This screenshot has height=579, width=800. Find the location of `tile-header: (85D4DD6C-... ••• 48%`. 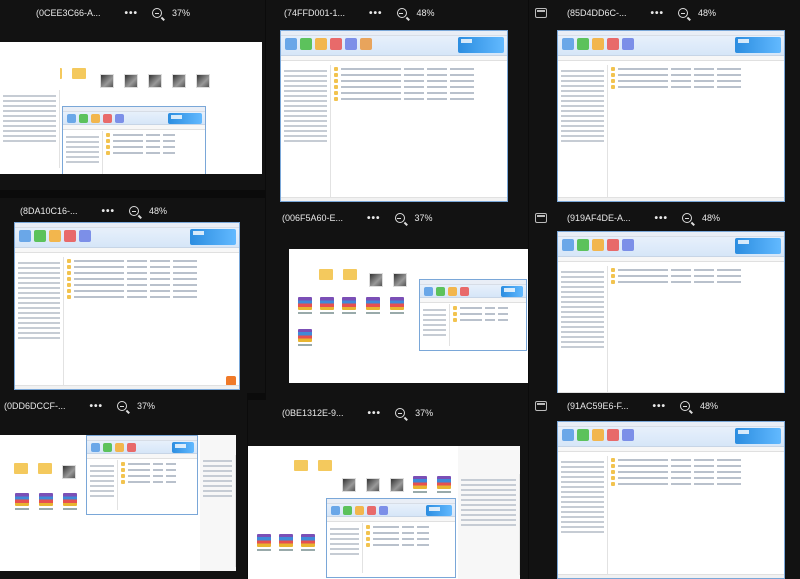

tile-header: (85D4DD6C-... ••• 48% is located at coordinates (664, 13).